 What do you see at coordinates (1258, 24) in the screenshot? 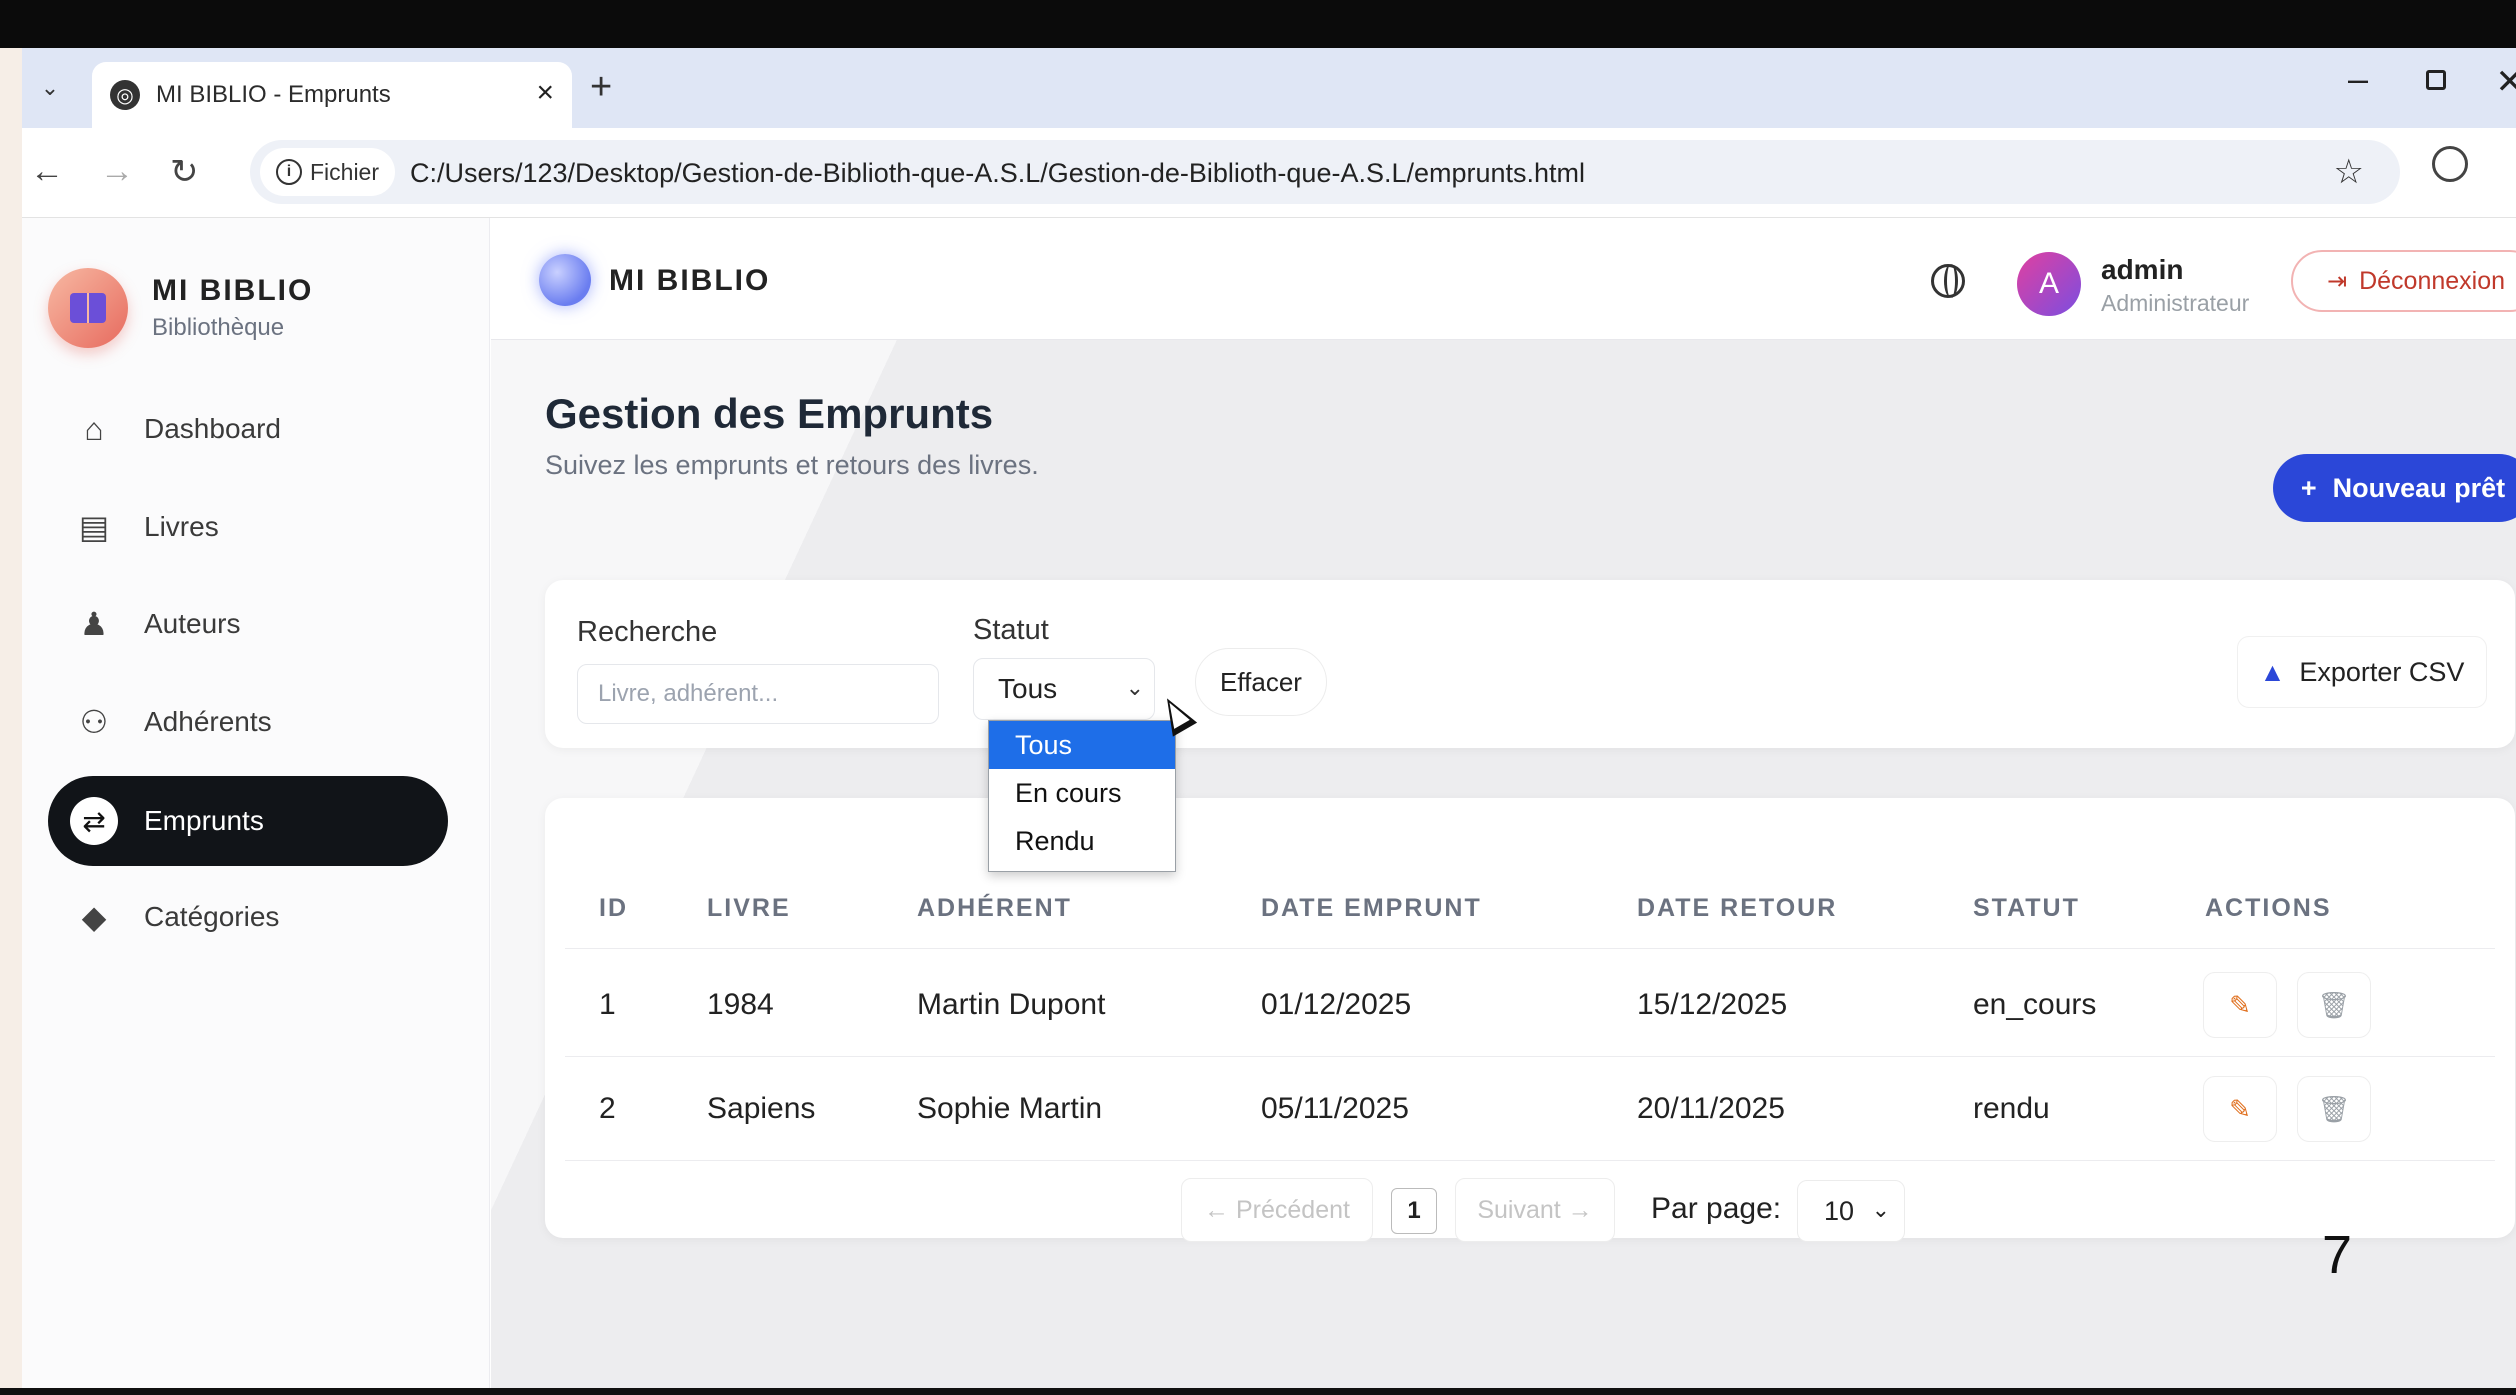
I see `screen-top-bar` at bounding box center [1258, 24].